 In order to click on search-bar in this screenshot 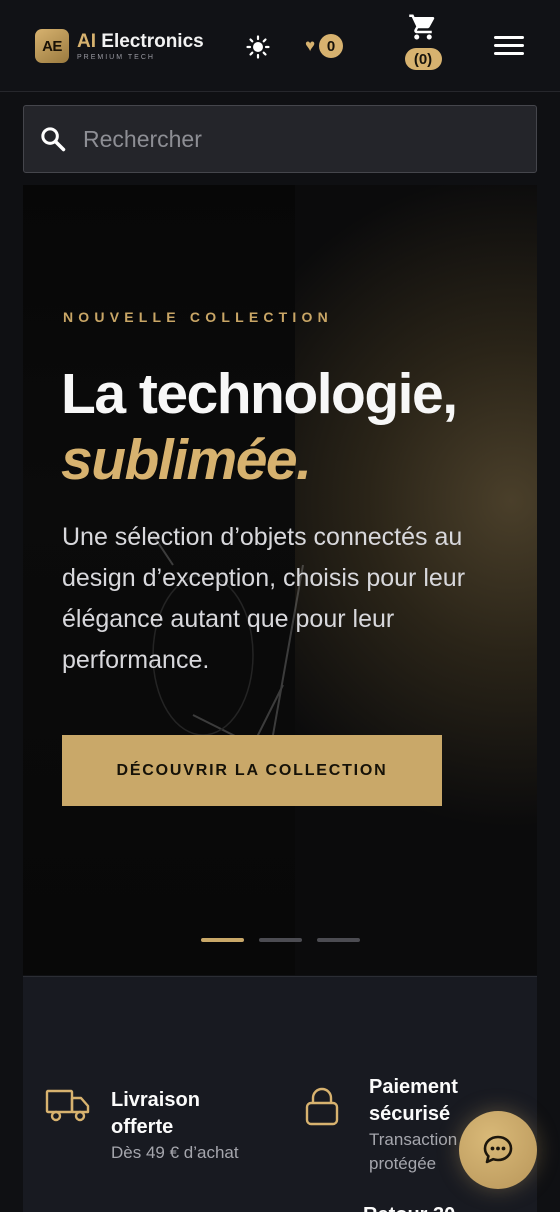, I will do `click(280, 139)`.